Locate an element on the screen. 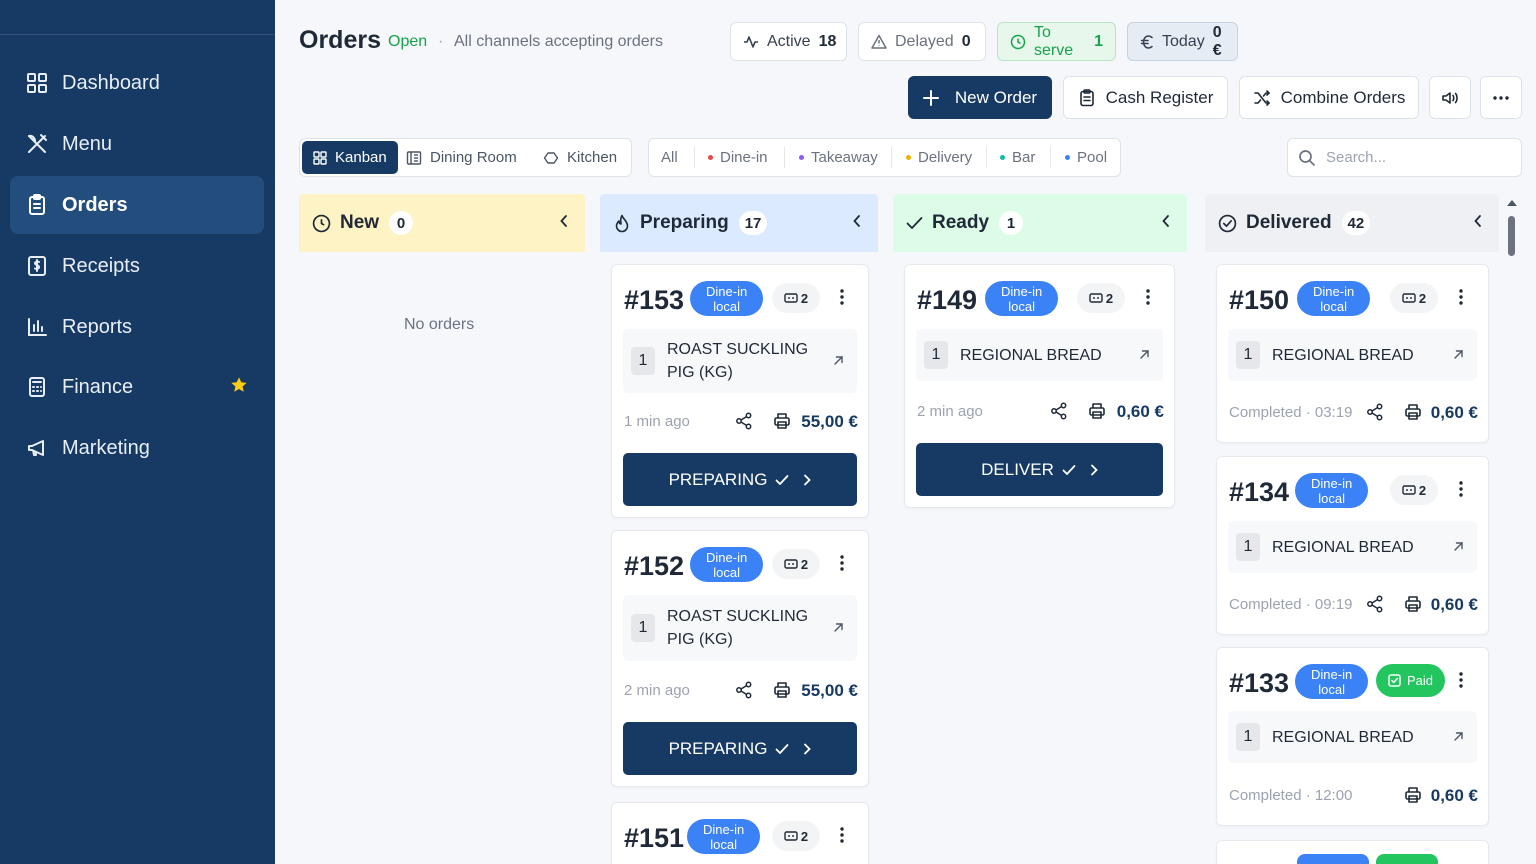  stat-today: Today 0 € is located at coordinates (1182, 41).